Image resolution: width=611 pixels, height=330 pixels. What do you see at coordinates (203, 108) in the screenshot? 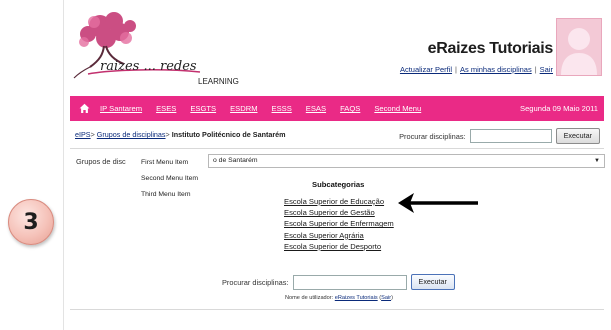
I see `nav-item-esgts: ESGTS` at bounding box center [203, 108].